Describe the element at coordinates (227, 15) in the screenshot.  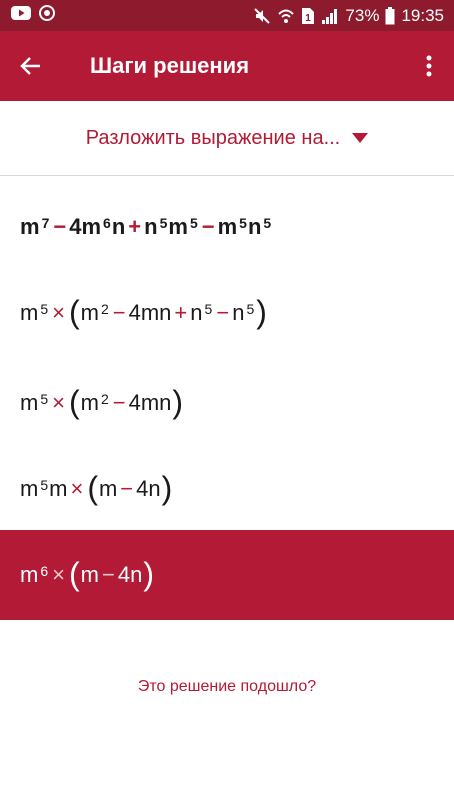
I see `status-bar: 1 73% 19:35` at that location.